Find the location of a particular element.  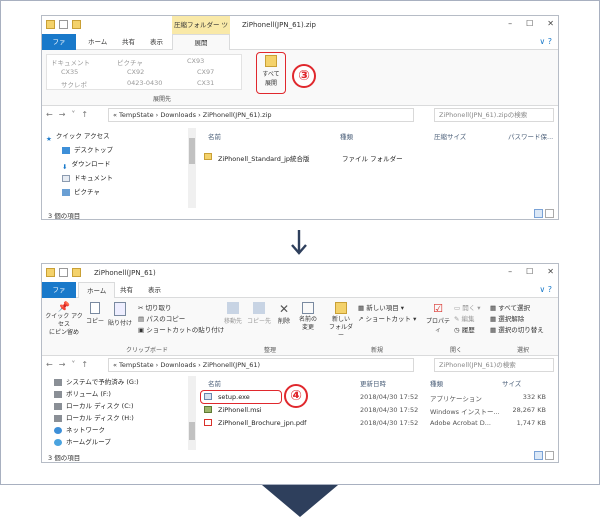

dest-cx31: CX31 is located at coordinates (205, 83).